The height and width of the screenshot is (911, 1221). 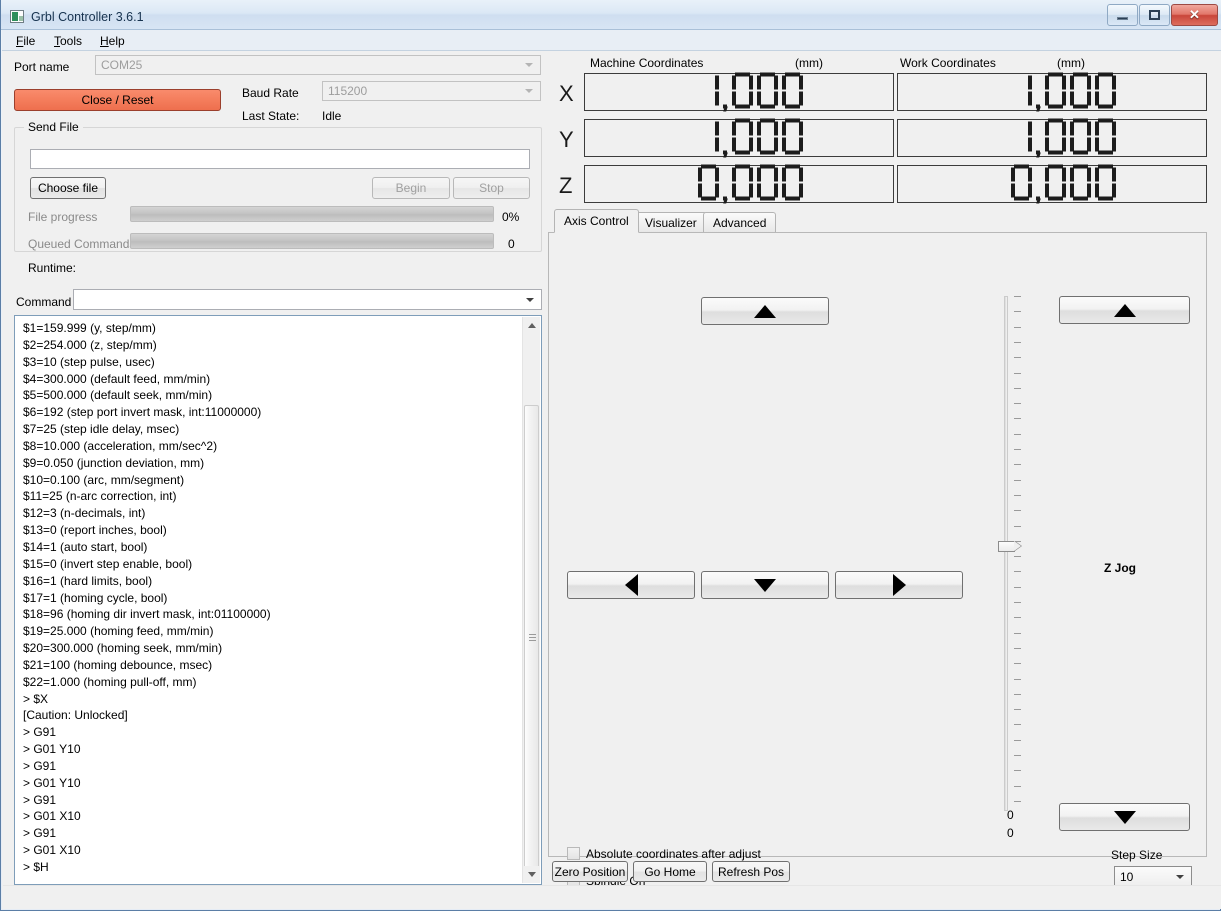 What do you see at coordinates (25, 41) in the screenshot?
I see `menu-file: File` at bounding box center [25, 41].